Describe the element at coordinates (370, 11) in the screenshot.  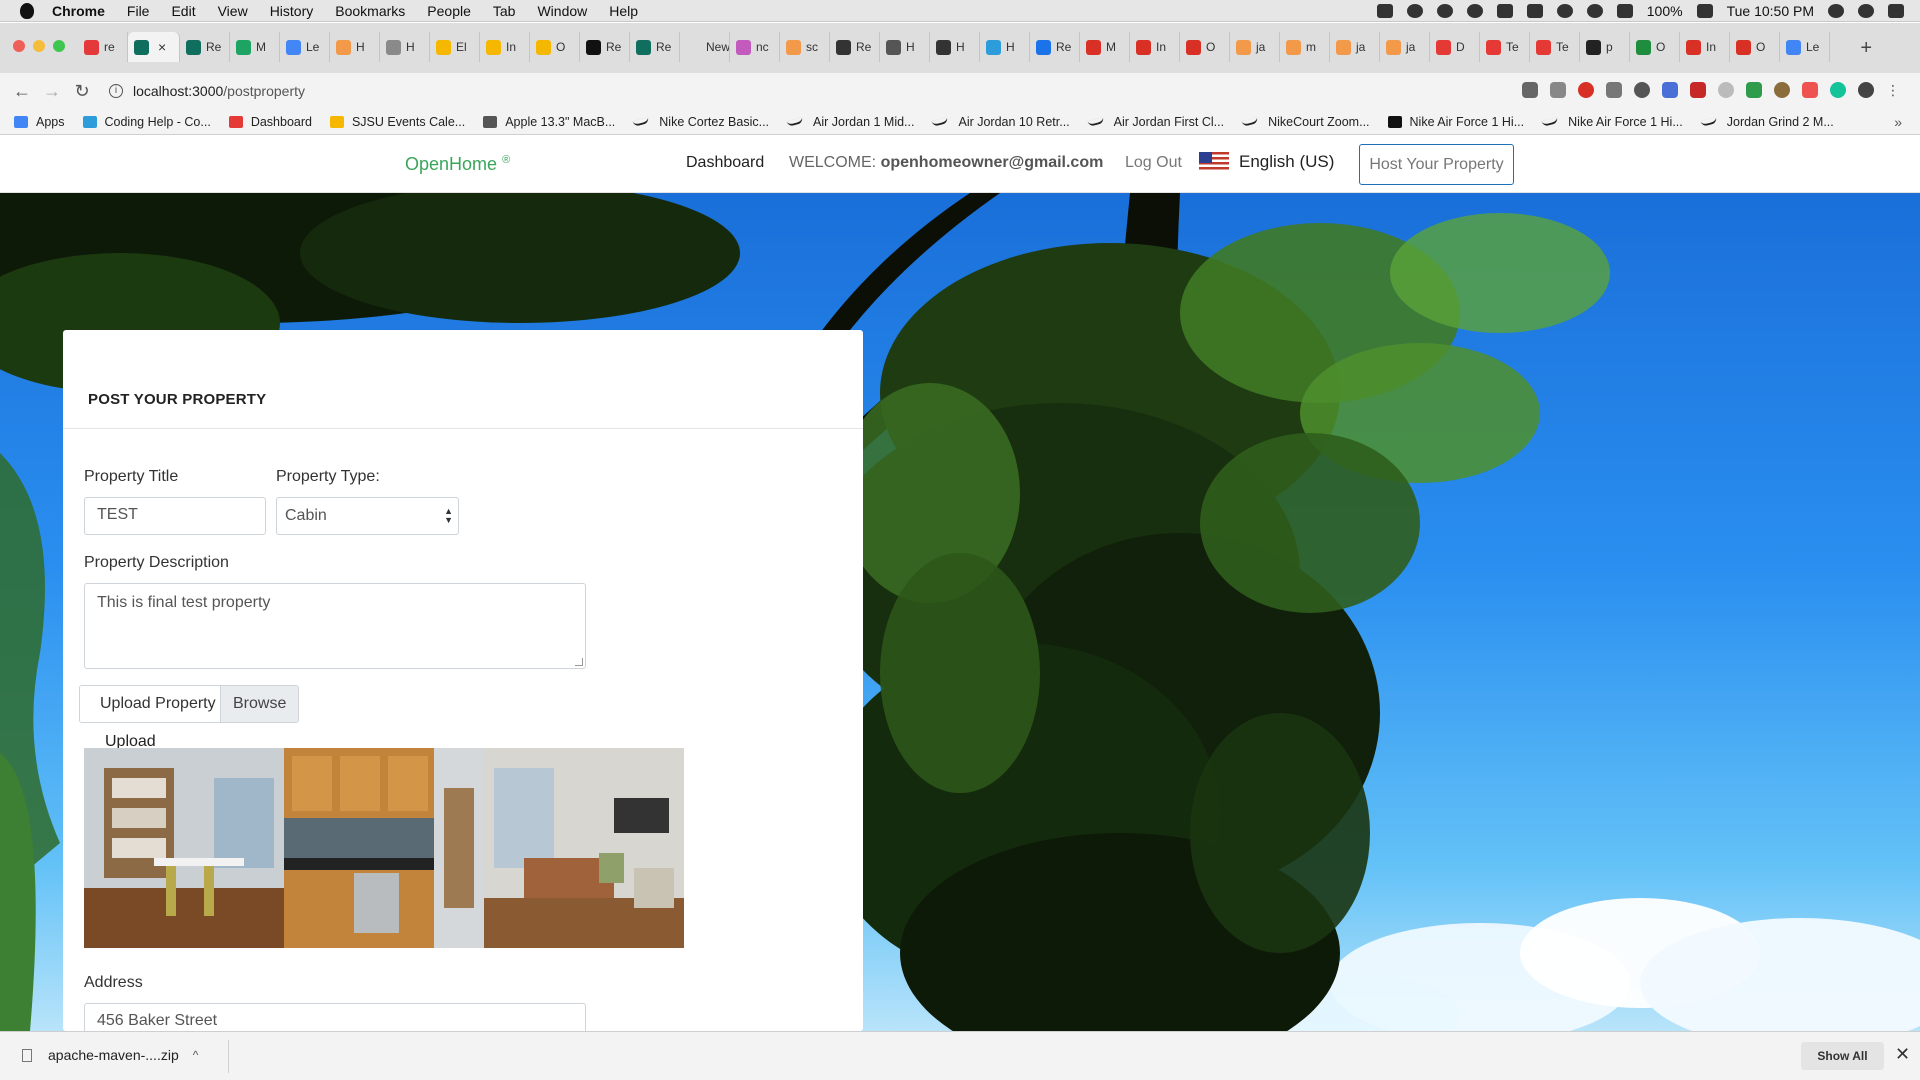
I see `menu-bookmarks: Bookmarks` at that location.